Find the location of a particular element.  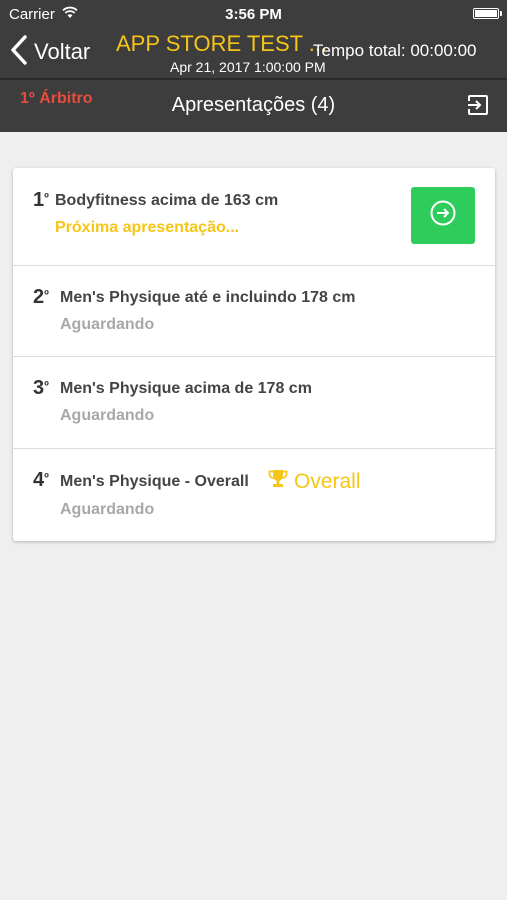

enter-arrow-icon is located at coordinates (443, 215).